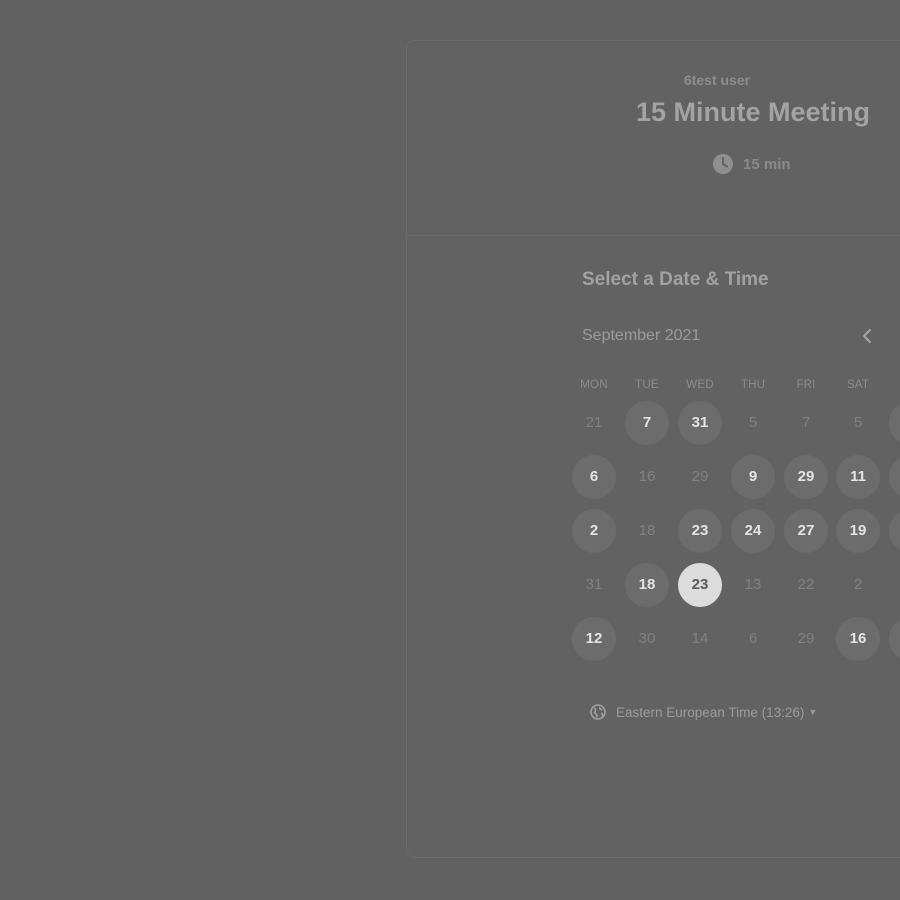 This screenshot has width=900, height=900. Describe the element at coordinates (767, 164) in the screenshot. I see `duration-text: 15 min` at that location.